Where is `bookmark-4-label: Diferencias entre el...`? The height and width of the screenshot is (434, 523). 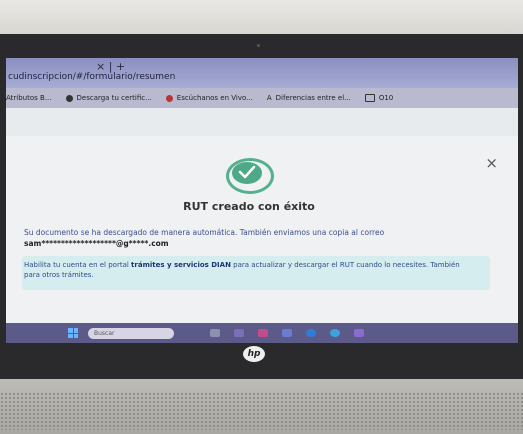
bookmark-4-label: Diferencias entre el... is located at coordinates (313, 98).